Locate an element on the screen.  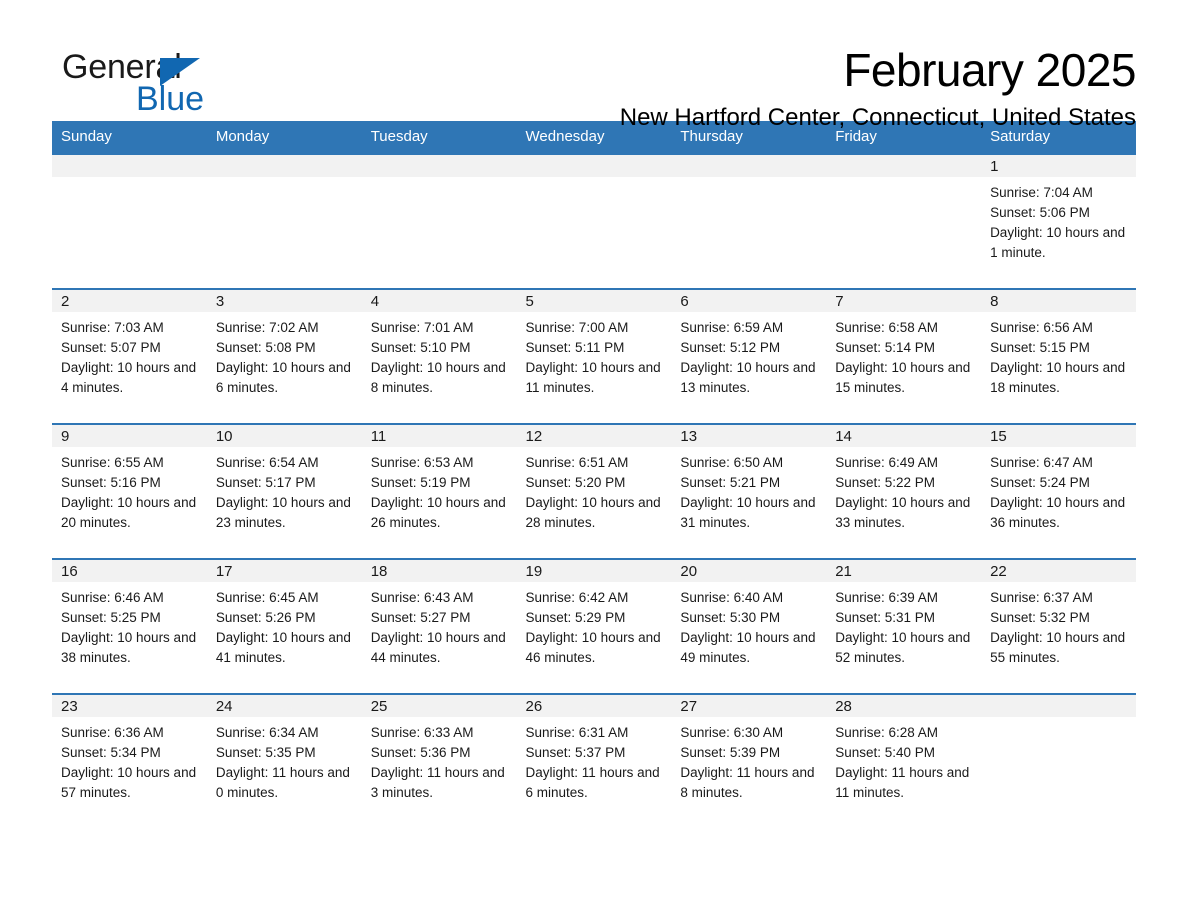
daylight-text: Daylight: 10 hours and 8 minutes. is located at coordinates (438, 377).